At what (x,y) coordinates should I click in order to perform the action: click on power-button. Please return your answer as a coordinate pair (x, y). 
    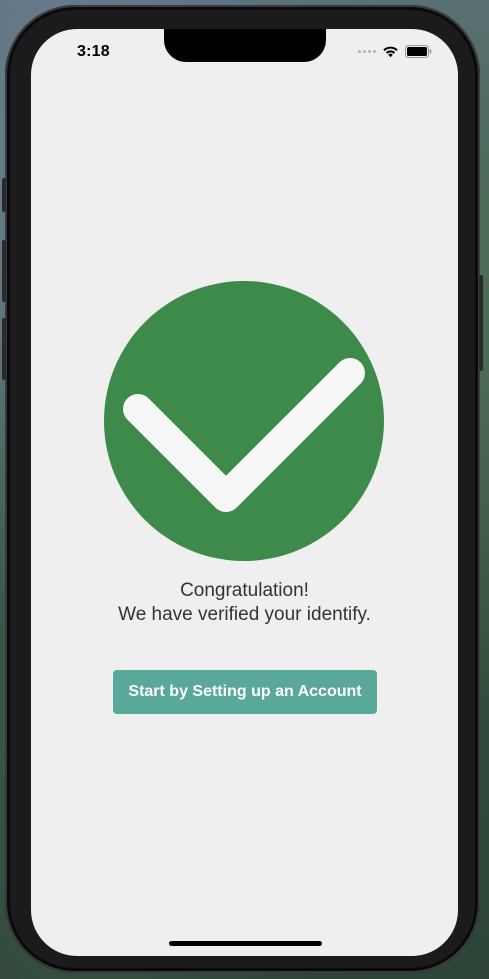
    Looking at the image, I should click on (481, 323).